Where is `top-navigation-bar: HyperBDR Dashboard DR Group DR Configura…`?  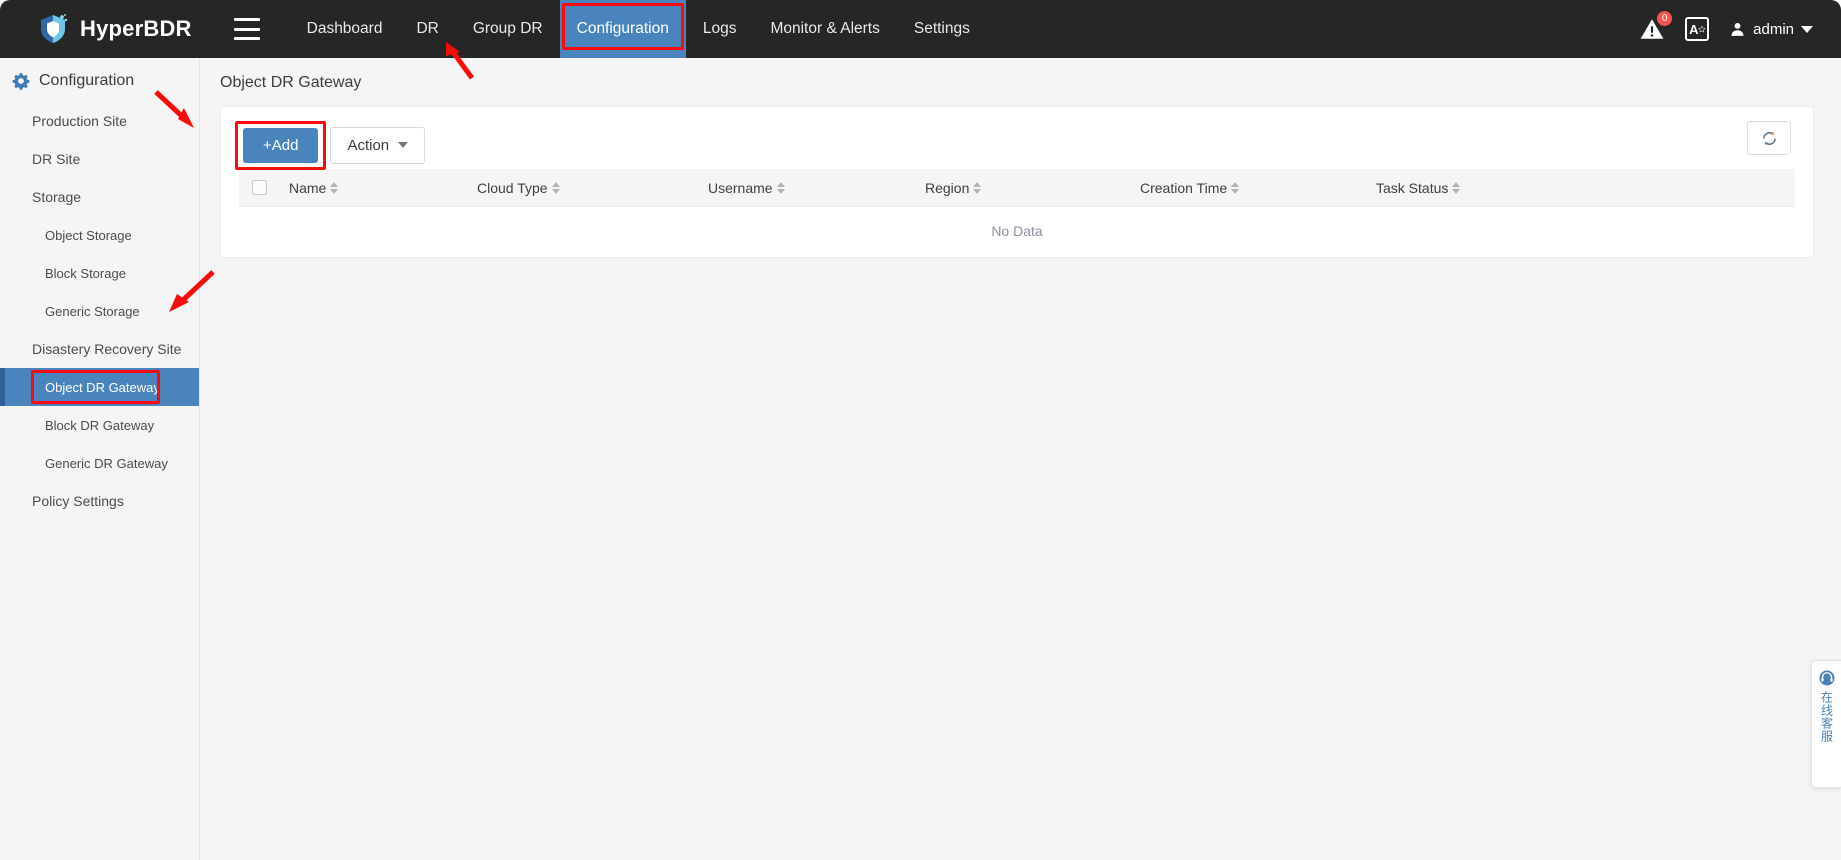 top-navigation-bar: HyperBDR Dashboard DR Group DR Configura… is located at coordinates (920, 29).